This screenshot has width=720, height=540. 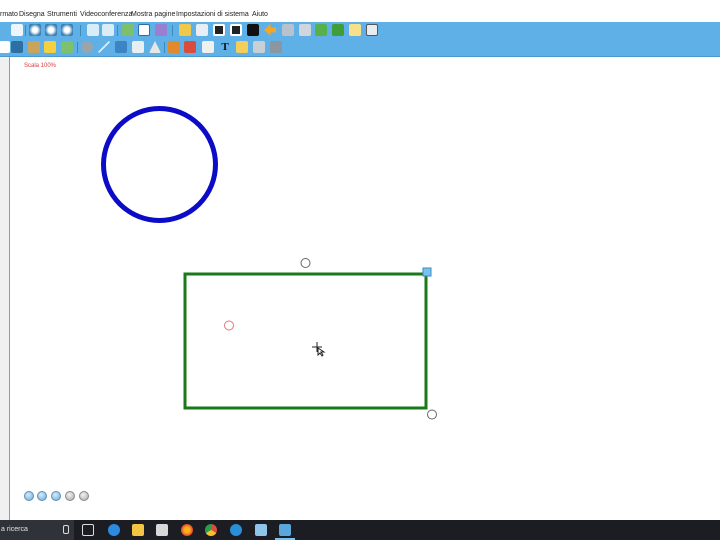 I want to click on next-page-nav-icon, so click(x=70, y=496).